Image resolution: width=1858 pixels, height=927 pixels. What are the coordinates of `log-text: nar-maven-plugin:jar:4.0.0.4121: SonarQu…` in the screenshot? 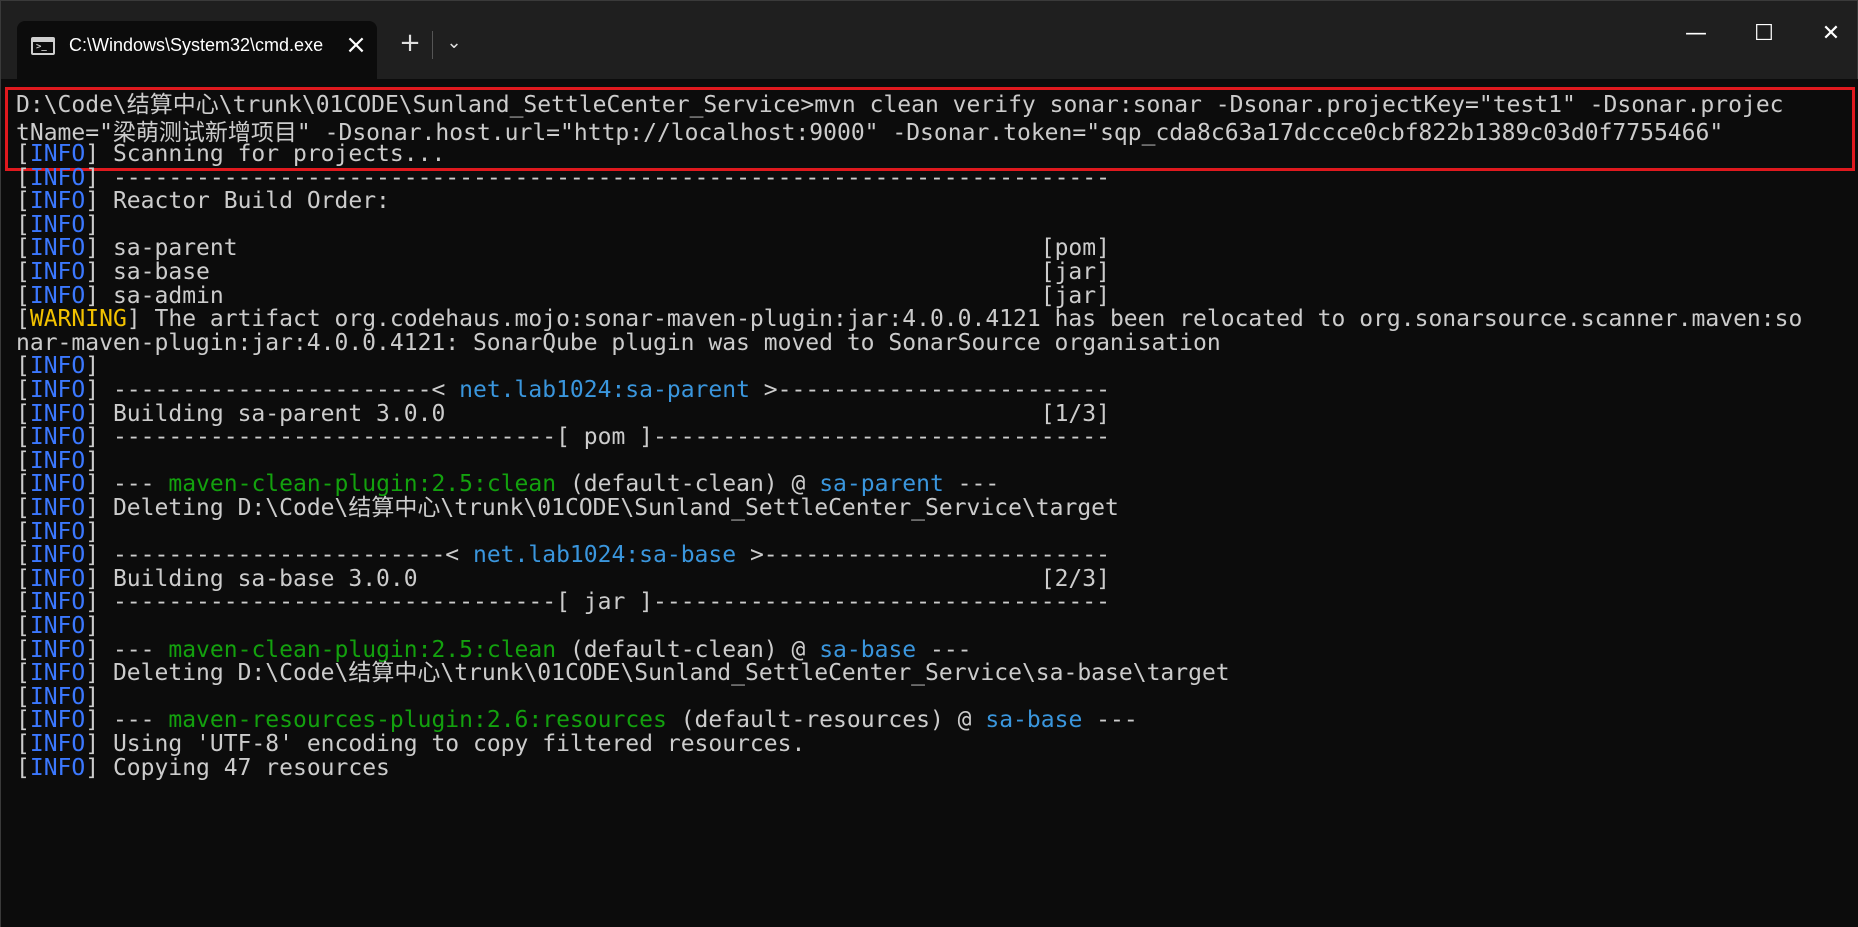 It's located at (618, 342).